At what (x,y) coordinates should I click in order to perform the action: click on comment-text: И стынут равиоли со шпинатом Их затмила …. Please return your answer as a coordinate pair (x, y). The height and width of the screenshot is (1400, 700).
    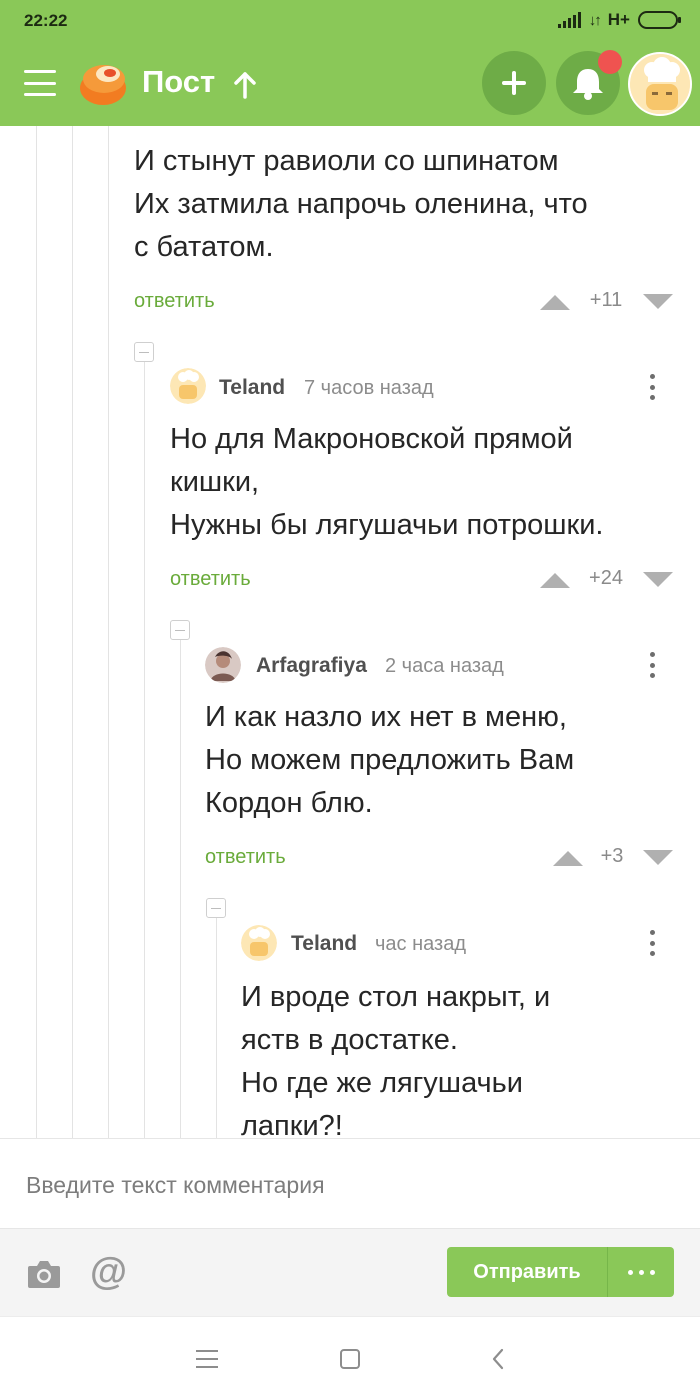
    Looking at the image, I should click on (361, 204).